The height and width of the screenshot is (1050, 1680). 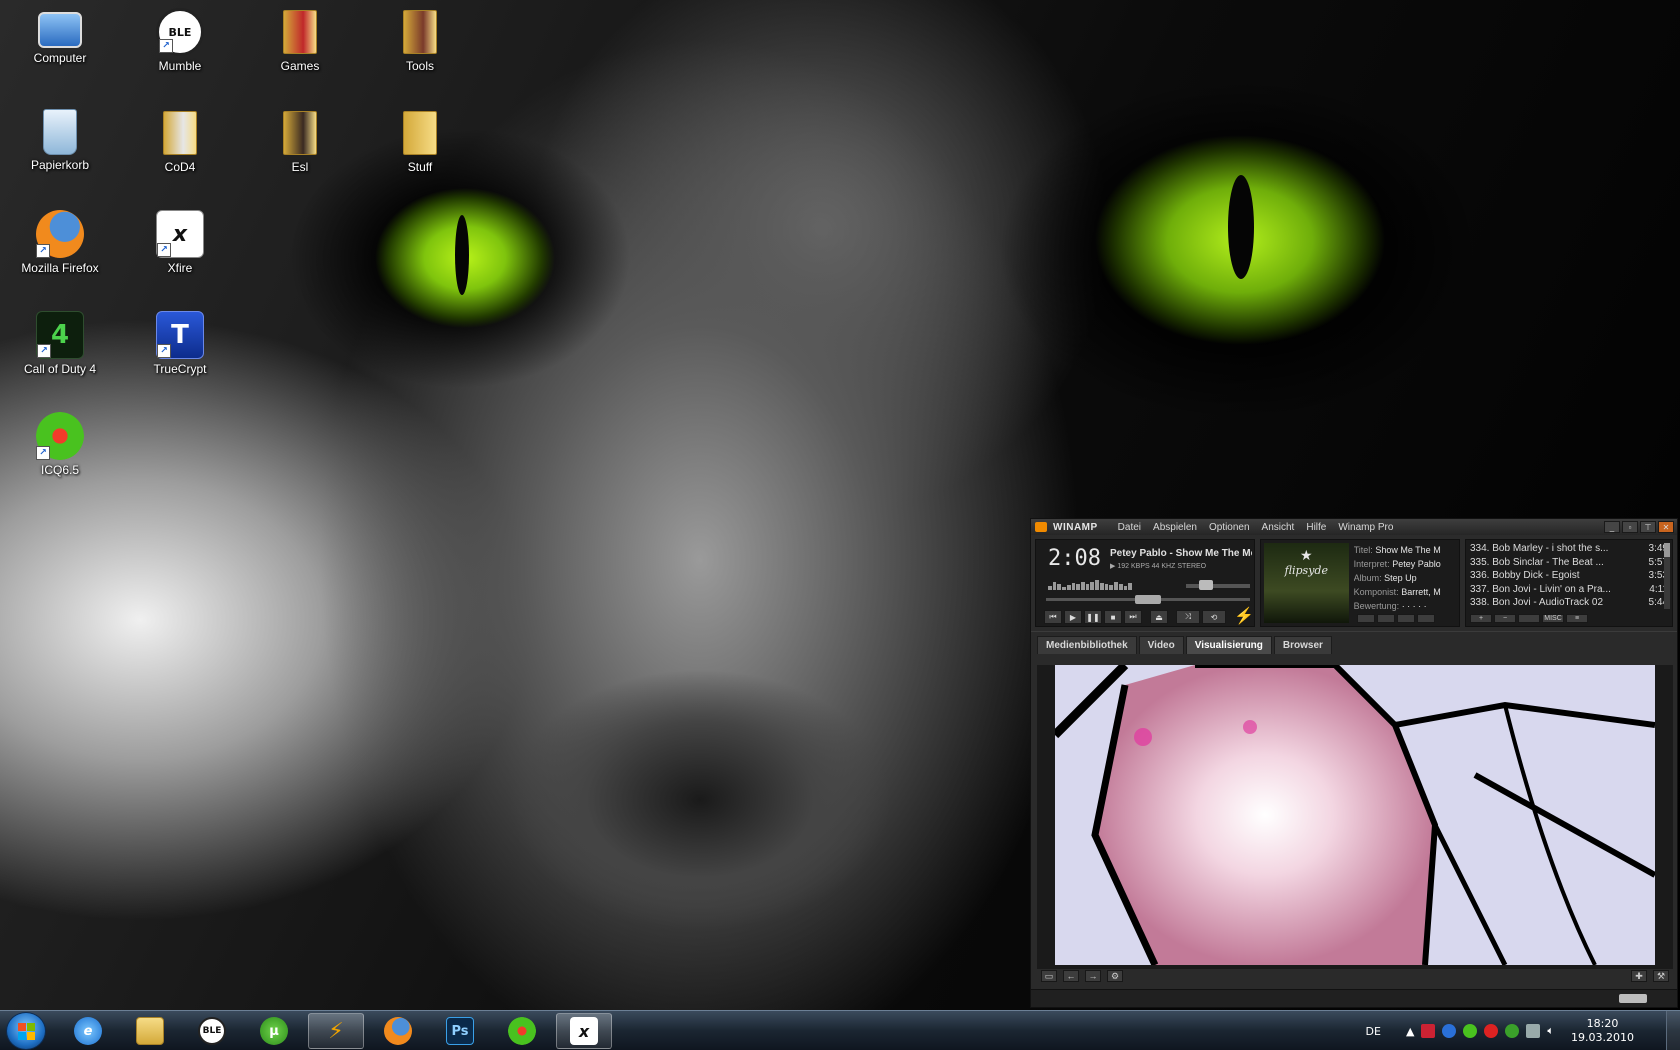 I want to click on desktop-icon-cod4: 4 ↗ Call of Duty 4, so click(x=60, y=350).